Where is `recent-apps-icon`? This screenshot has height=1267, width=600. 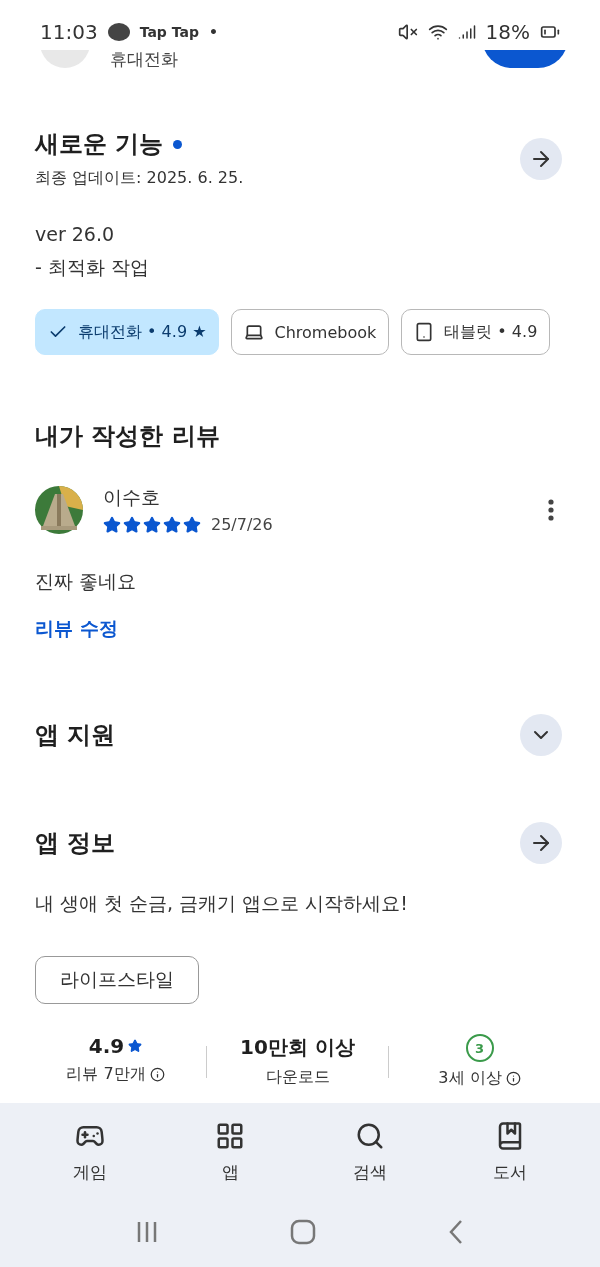
recent-apps-icon is located at coordinates (147, 1232).